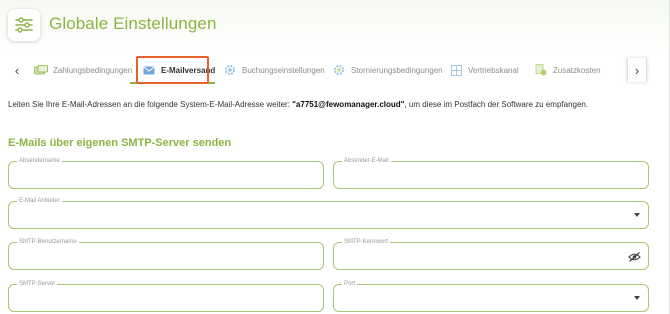 The width and height of the screenshot is (670, 314). What do you see at coordinates (348, 104) in the screenshot?
I see `system-email-address: "a7751@fewomanager.cloud"` at bounding box center [348, 104].